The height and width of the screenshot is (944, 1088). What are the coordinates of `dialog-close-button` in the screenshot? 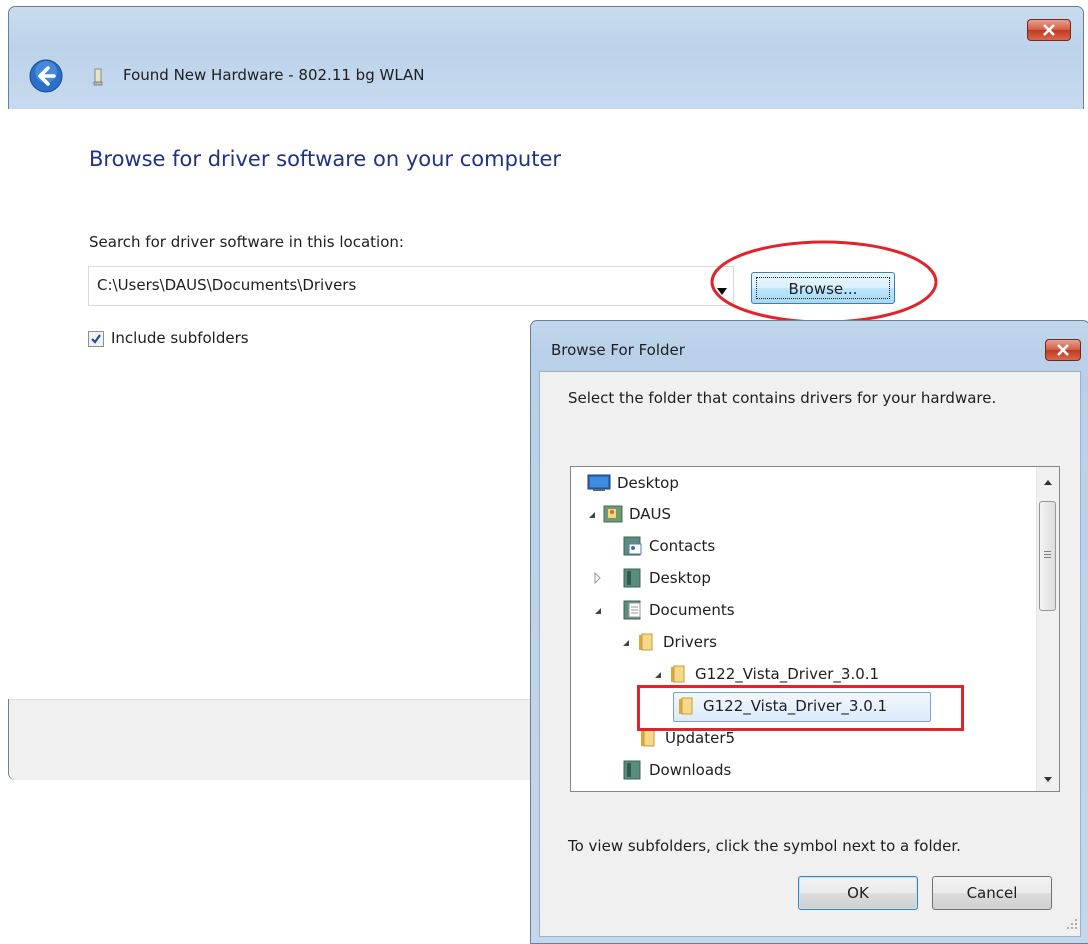 It's located at (1063, 350).